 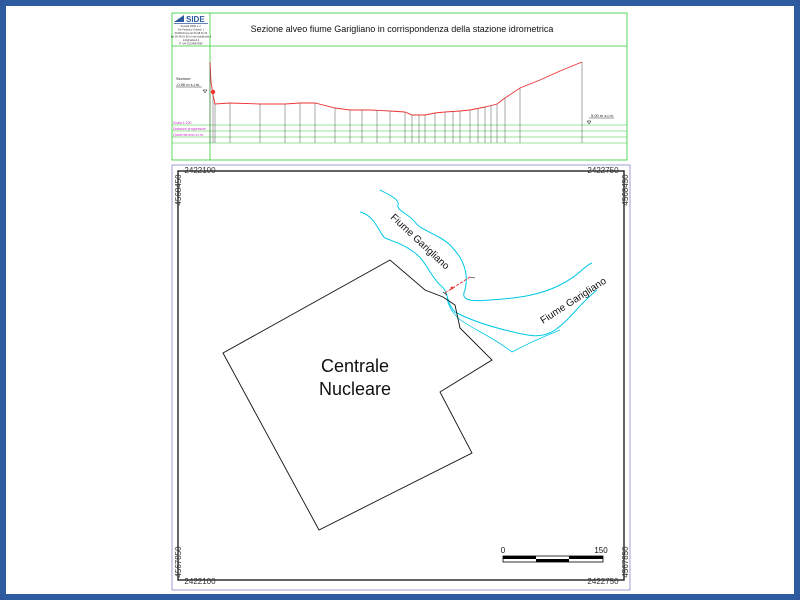 I want to click on river-bank-south, so click(x=478, y=274).